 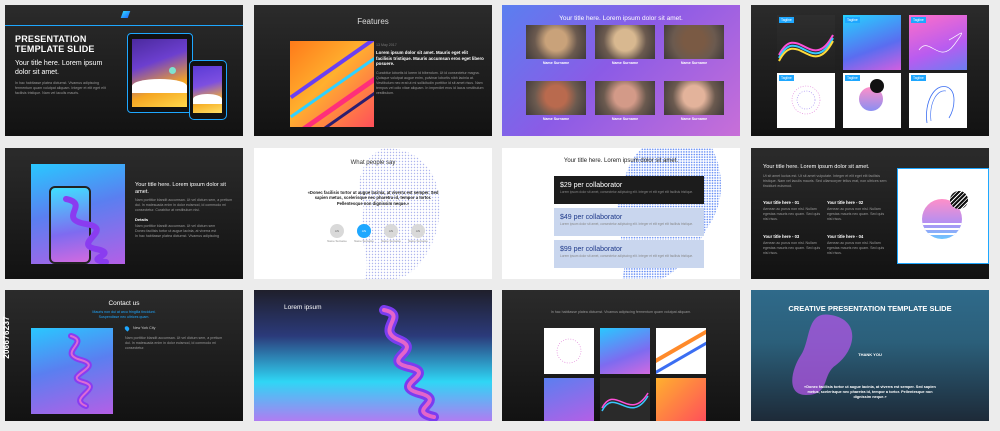 What do you see at coordinates (142, 219) in the screenshot?
I see `details-label: Details` at bounding box center [142, 219].